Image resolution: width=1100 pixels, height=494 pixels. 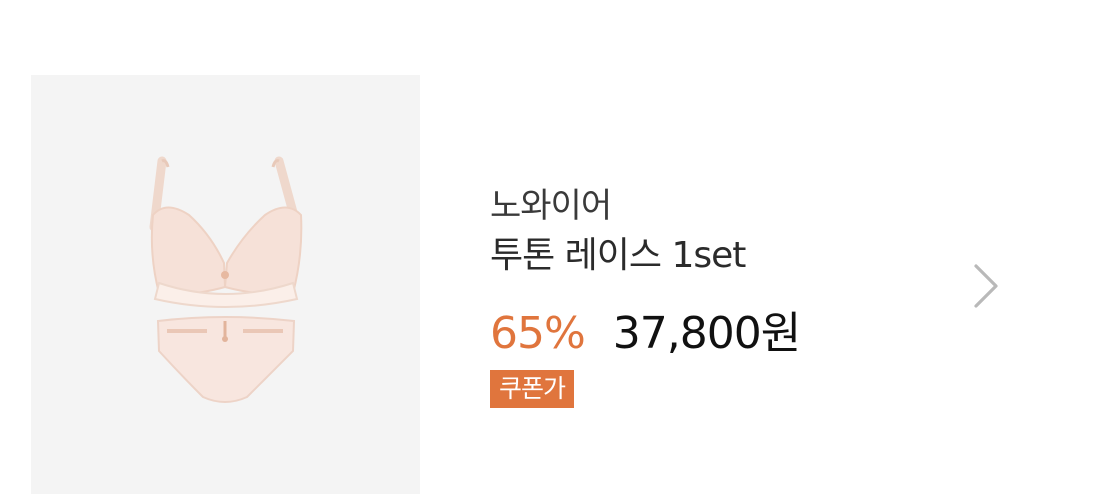 I want to click on lingerie-set-image, so click(x=226, y=279).